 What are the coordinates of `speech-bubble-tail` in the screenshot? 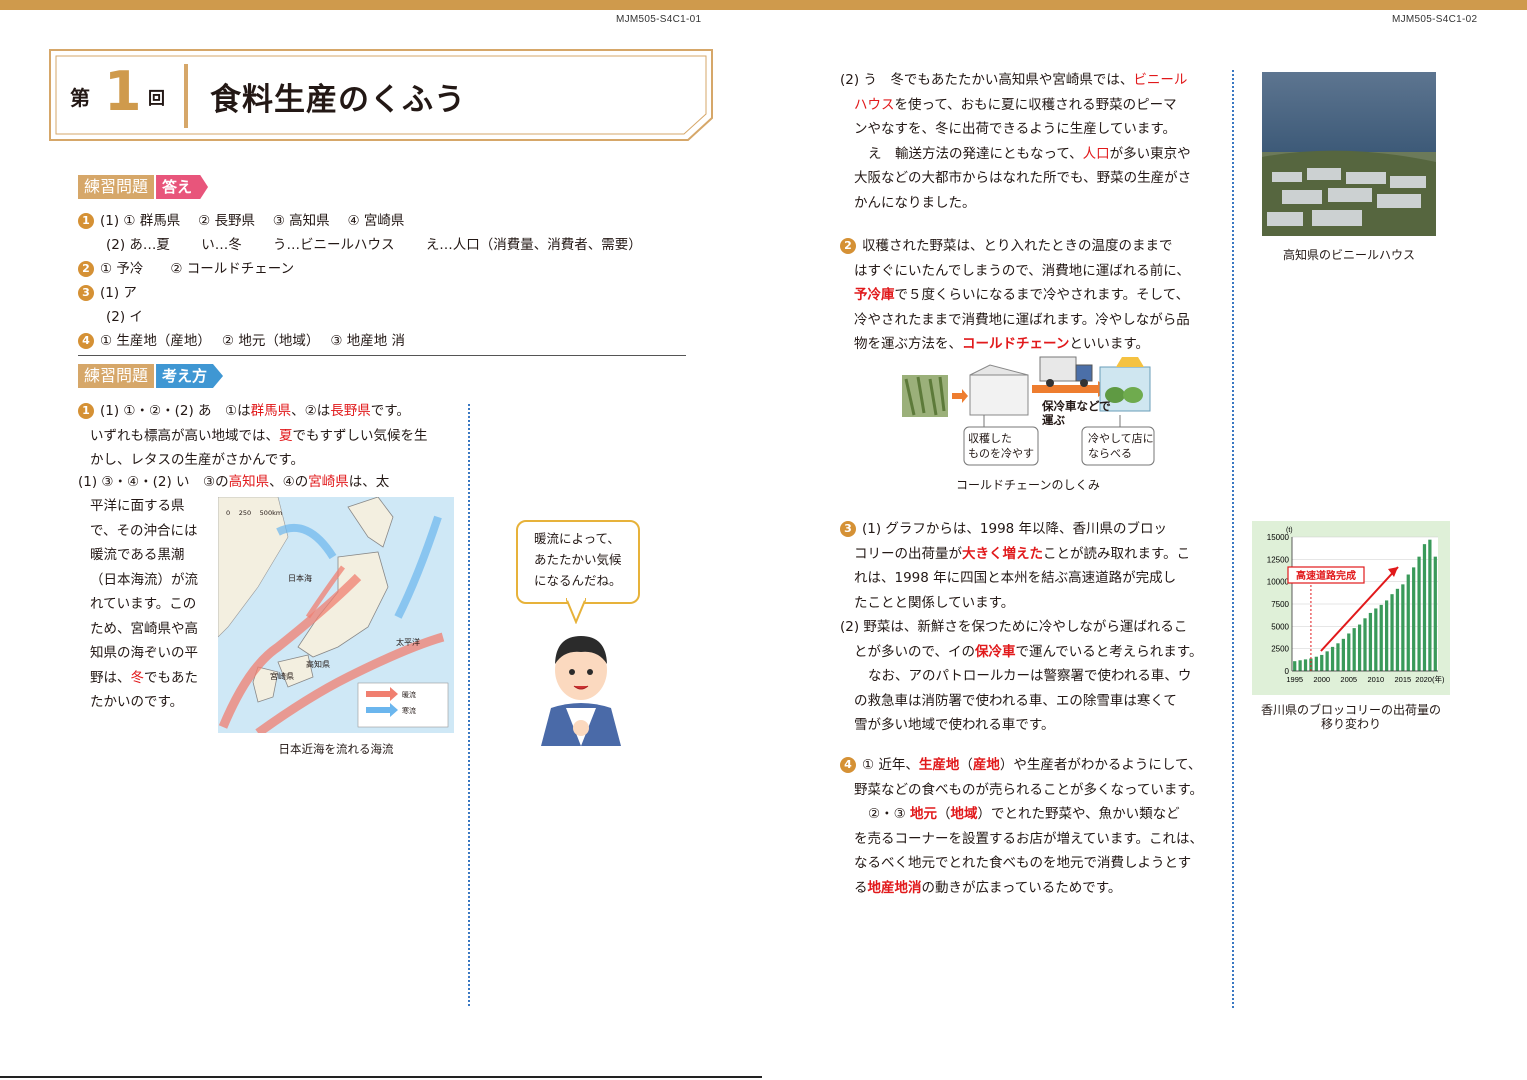 It's located at (576, 611).